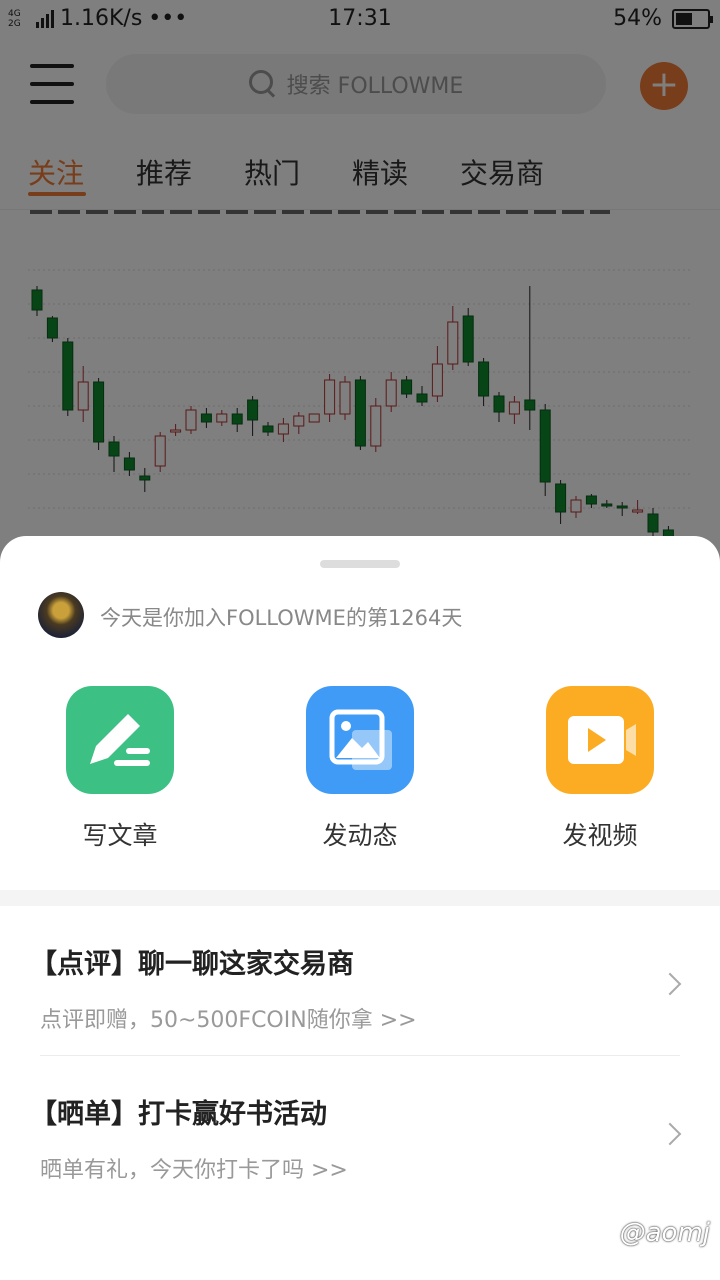  What do you see at coordinates (228, 1020) in the screenshot?
I see `promo-review-subtitle: 点评即赠，50~500FCOIN随你拿 >>` at bounding box center [228, 1020].